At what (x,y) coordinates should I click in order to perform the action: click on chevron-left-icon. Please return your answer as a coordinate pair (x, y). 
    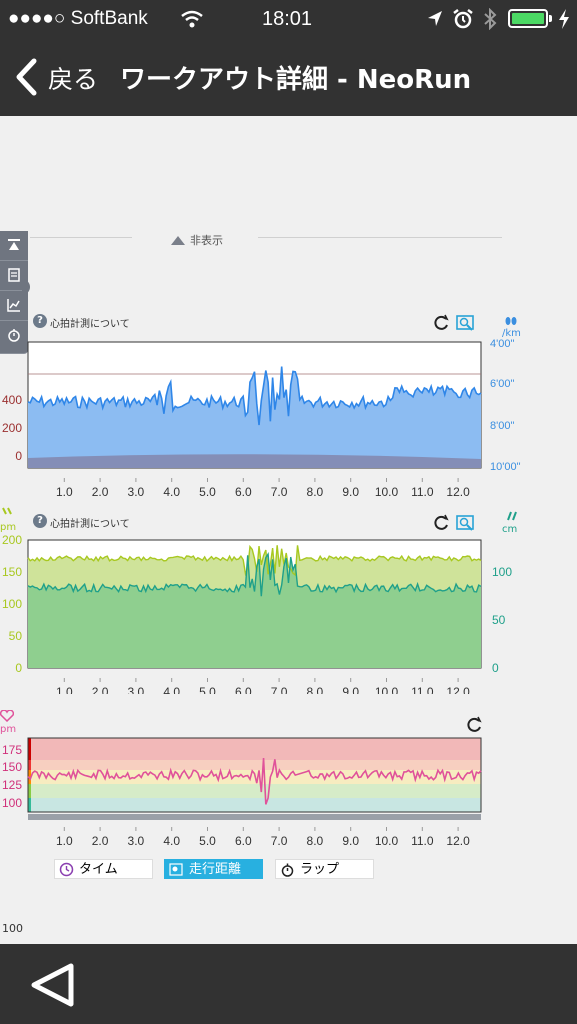
    Looking at the image, I should click on (26, 77).